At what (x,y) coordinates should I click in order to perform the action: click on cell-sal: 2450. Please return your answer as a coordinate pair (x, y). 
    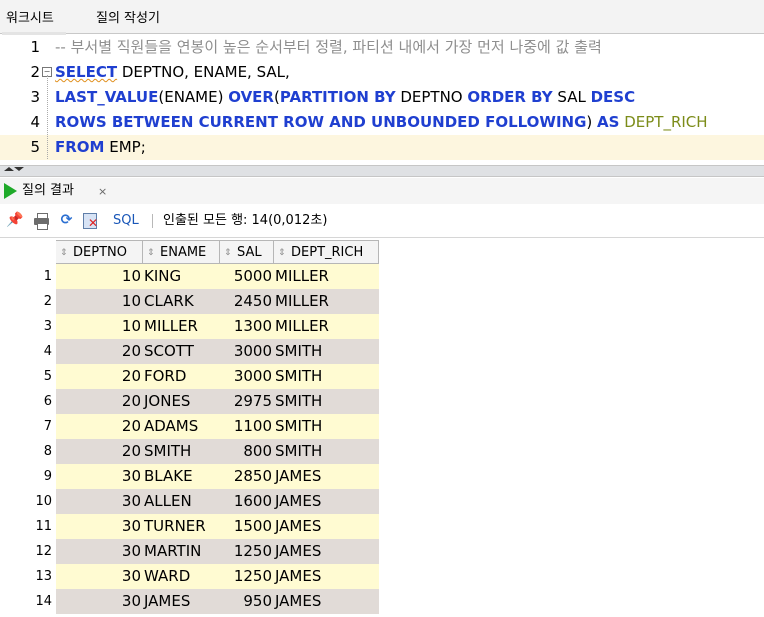
    Looking at the image, I should click on (247, 301).